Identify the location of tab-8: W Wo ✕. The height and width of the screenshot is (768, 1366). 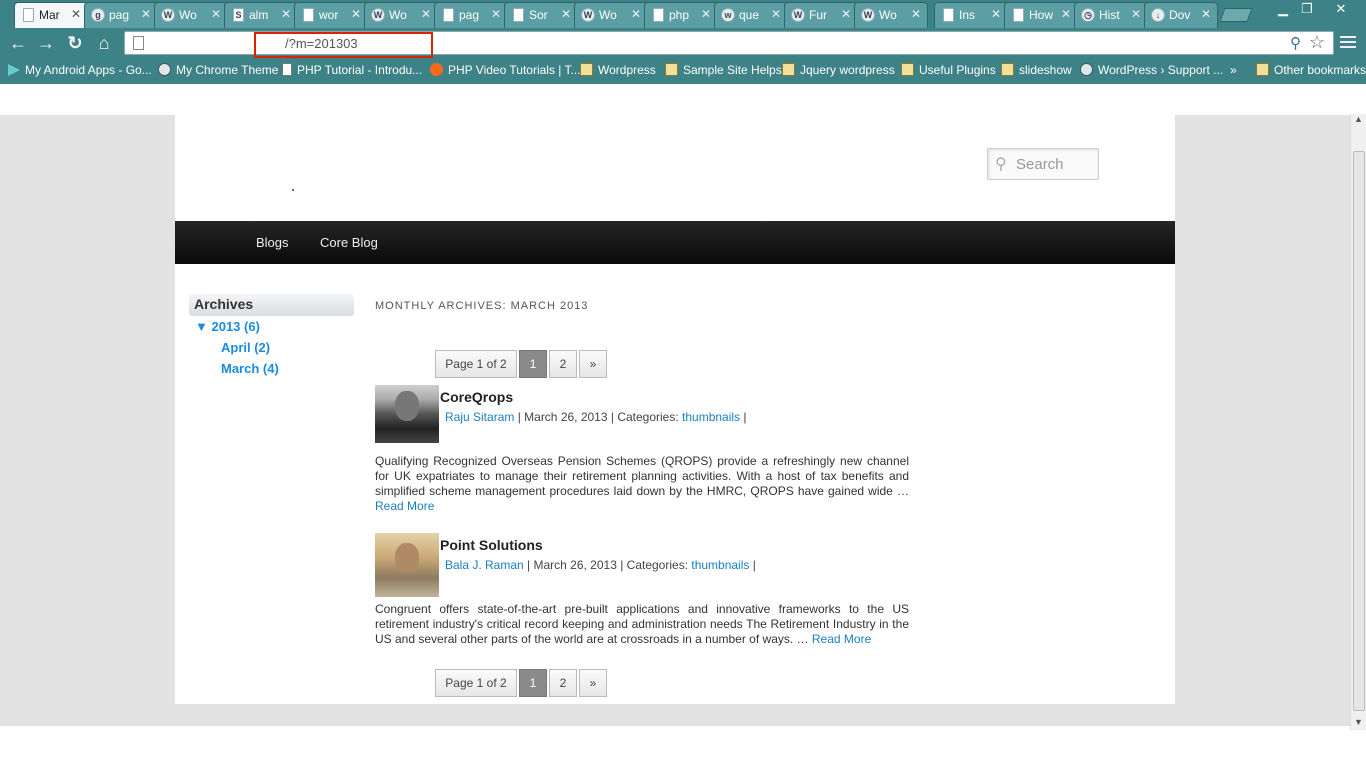
(611, 15).